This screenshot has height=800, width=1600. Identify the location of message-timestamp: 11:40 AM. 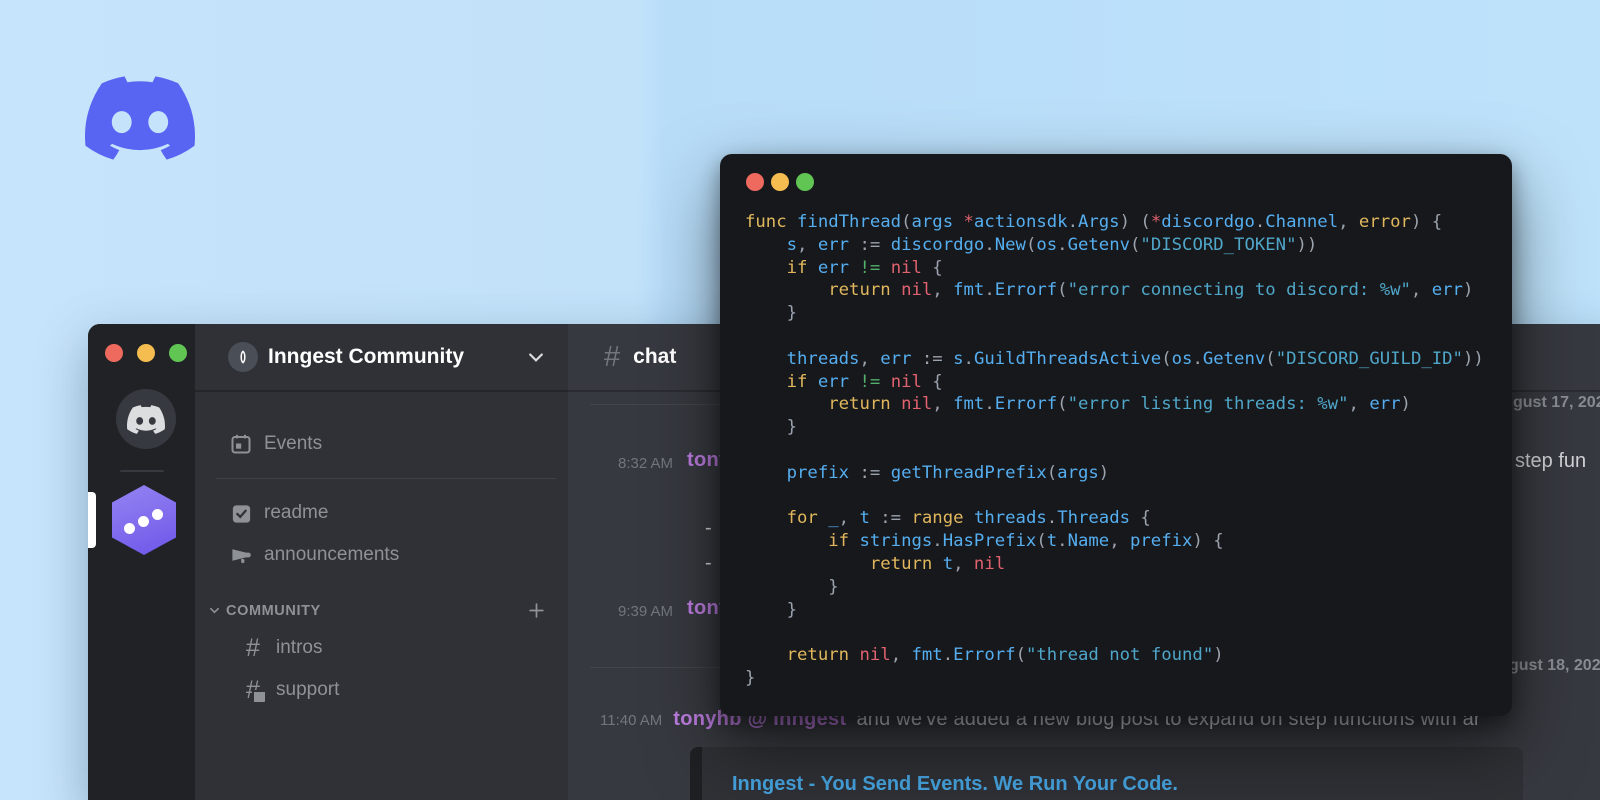
(631, 720).